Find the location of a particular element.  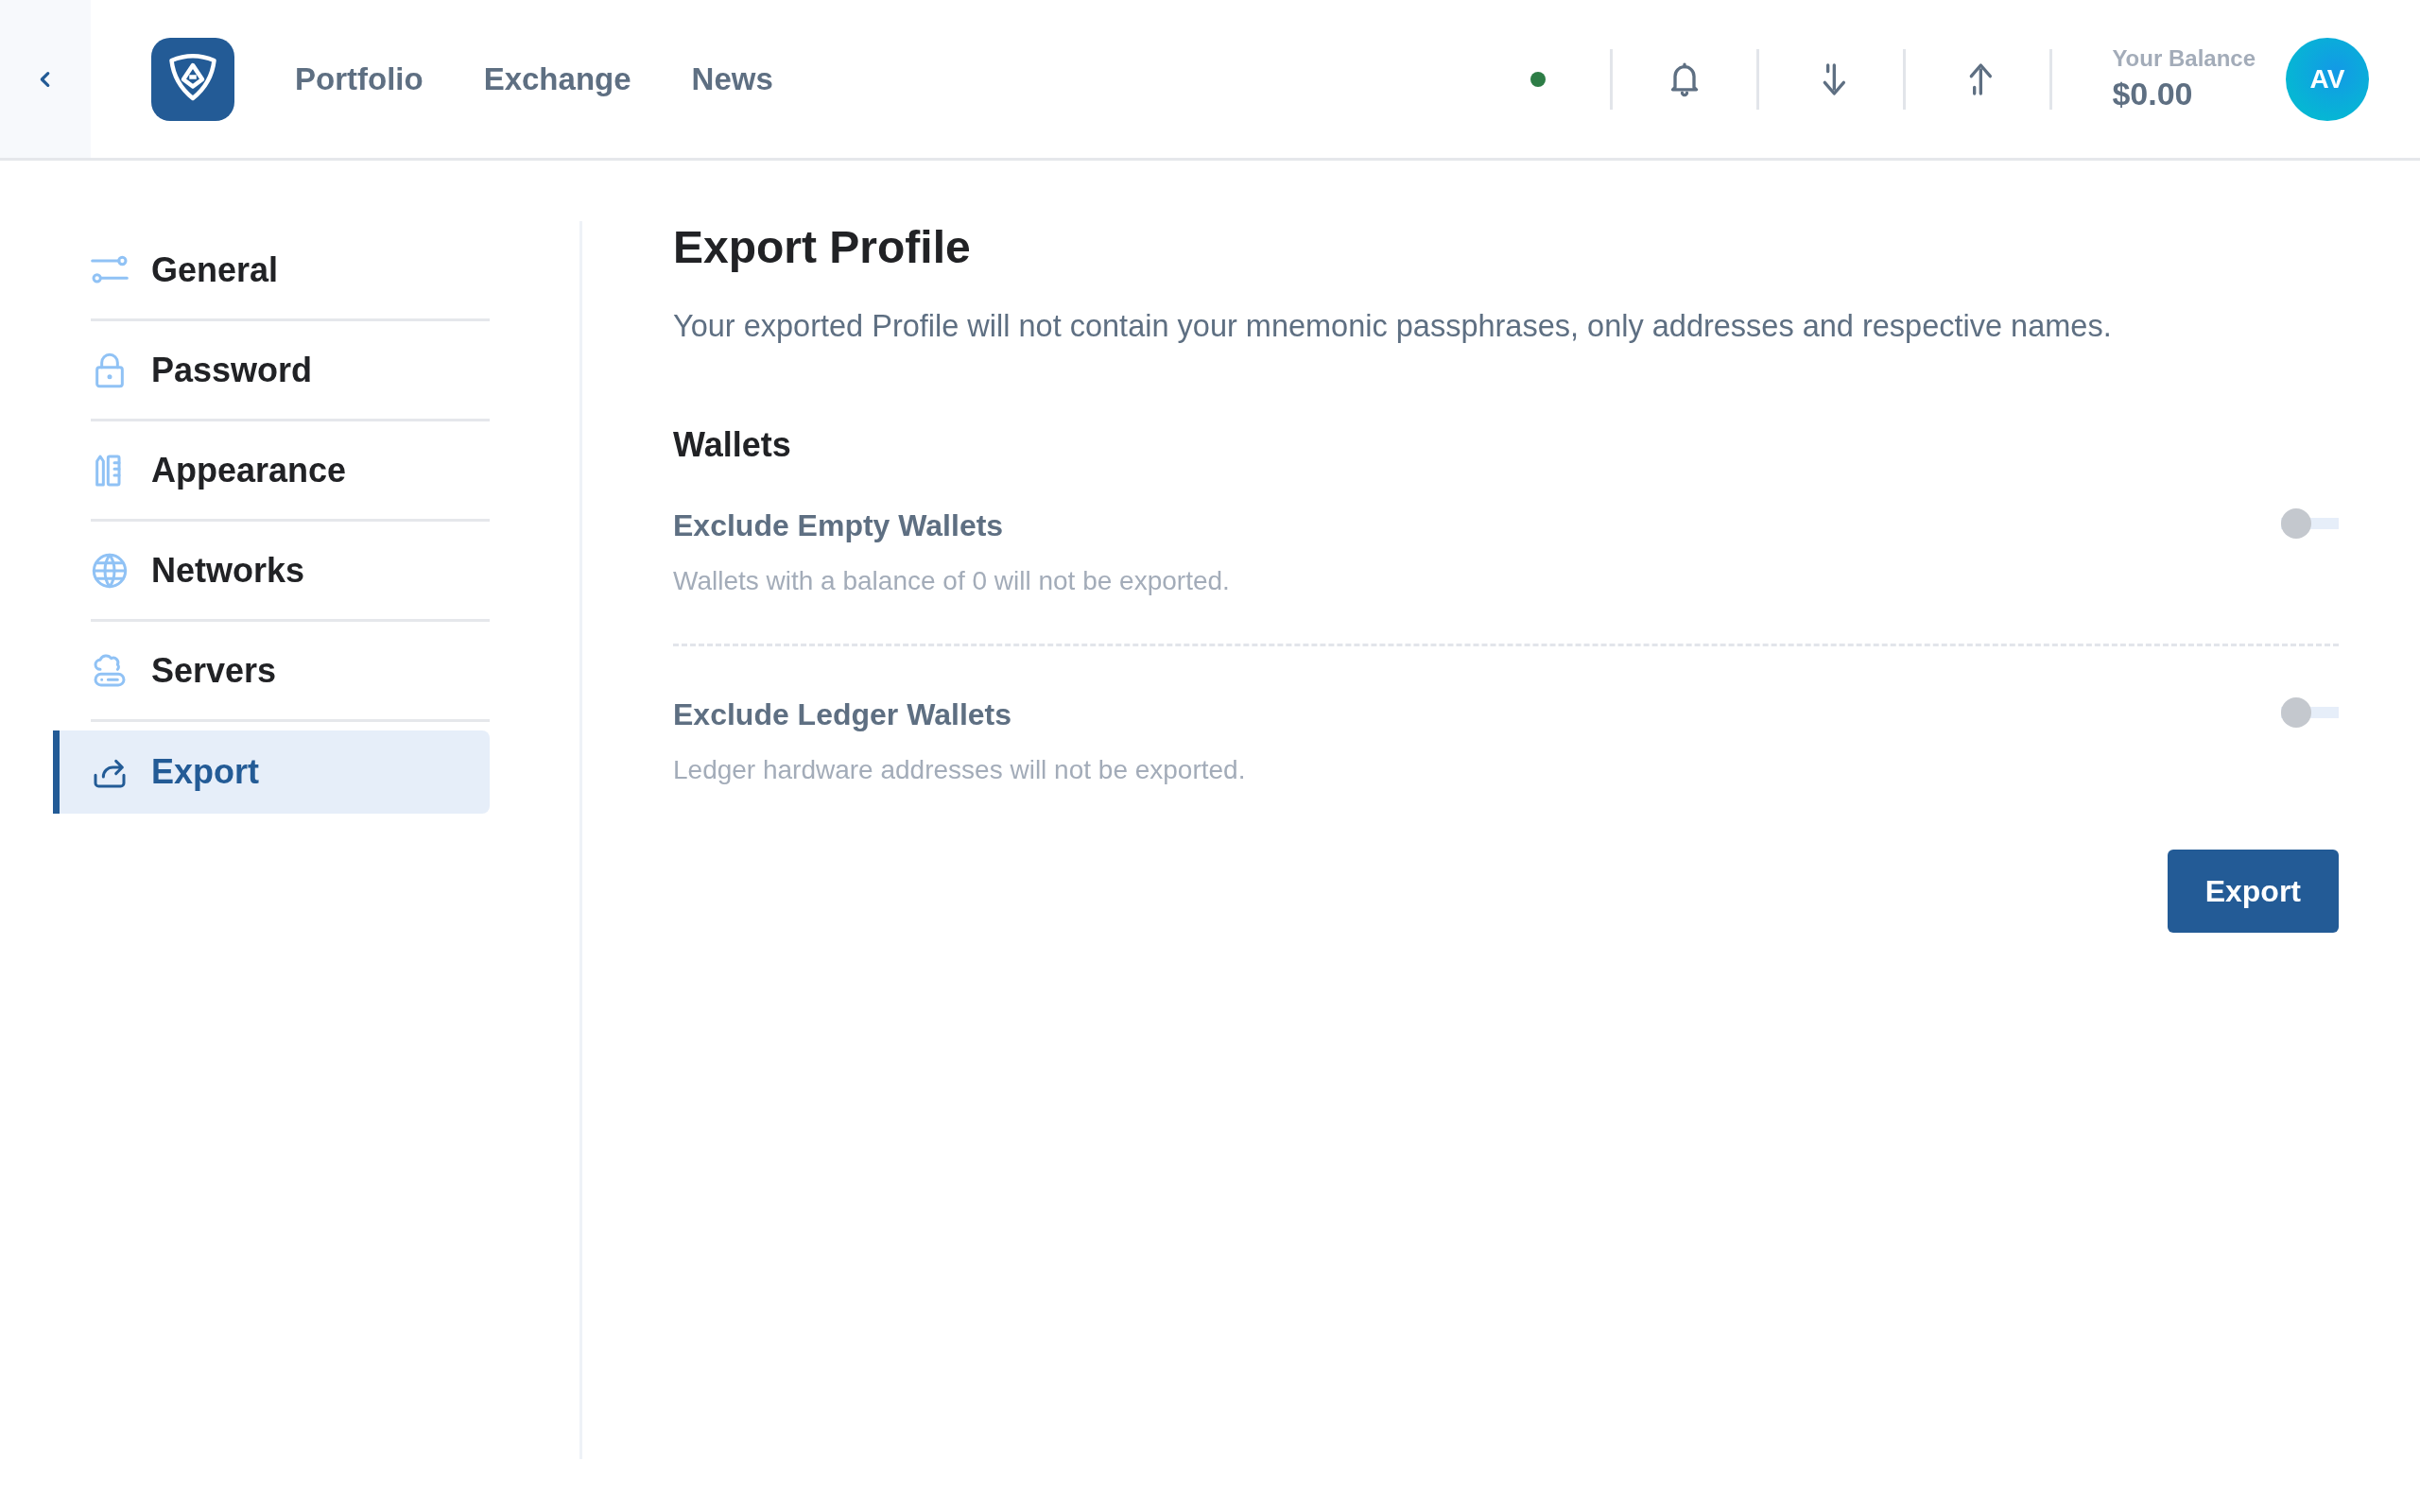

page-description: Your exported Profile will not contain your mnemonic passphrases, only addresses and respective names. is located at coordinates (1393, 326).